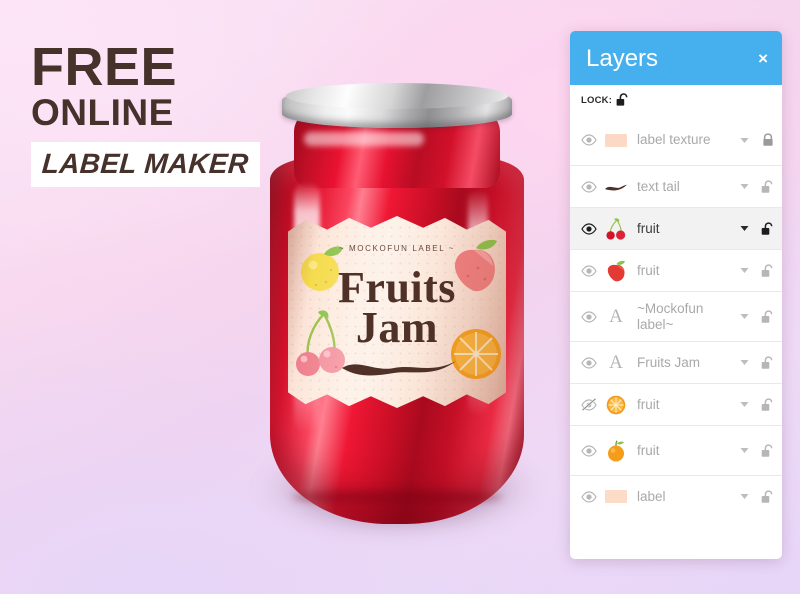 The width and height of the screenshot is (800, 594). Describe the element at coordinates (683, 497) in the screenshot. I see `layer-name: label` at that location.